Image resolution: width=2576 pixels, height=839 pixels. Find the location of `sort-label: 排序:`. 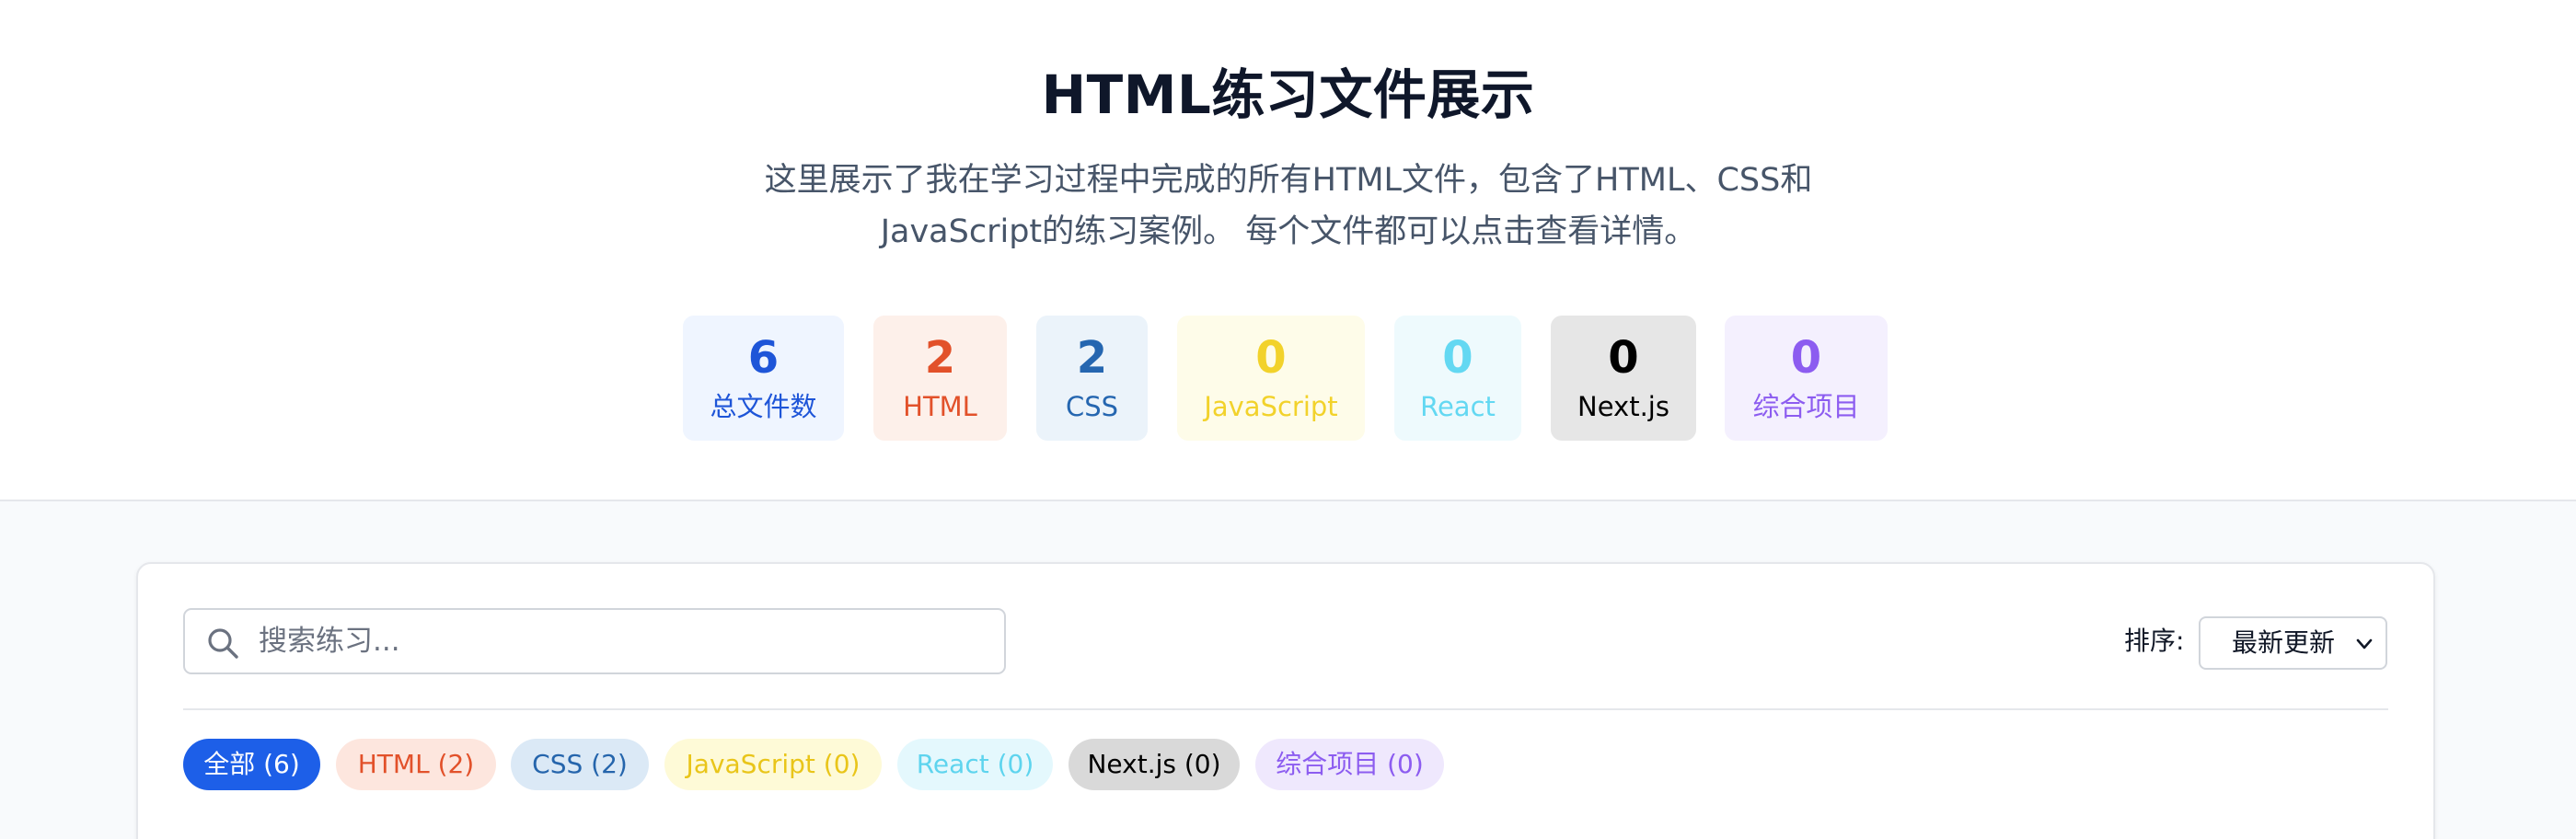

sort-label: 排序: is located at coordinates (2154, 641).